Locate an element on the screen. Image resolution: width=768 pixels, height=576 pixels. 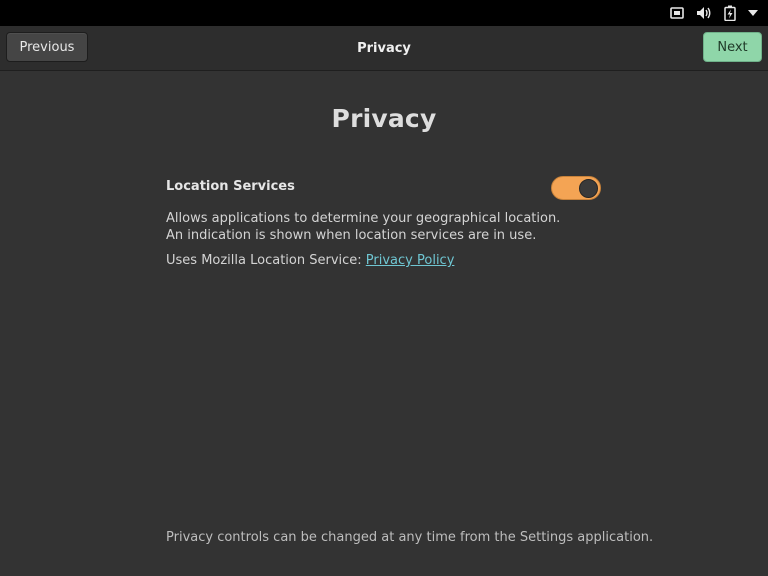
system-top-bar is located at coordinates (384, 13).